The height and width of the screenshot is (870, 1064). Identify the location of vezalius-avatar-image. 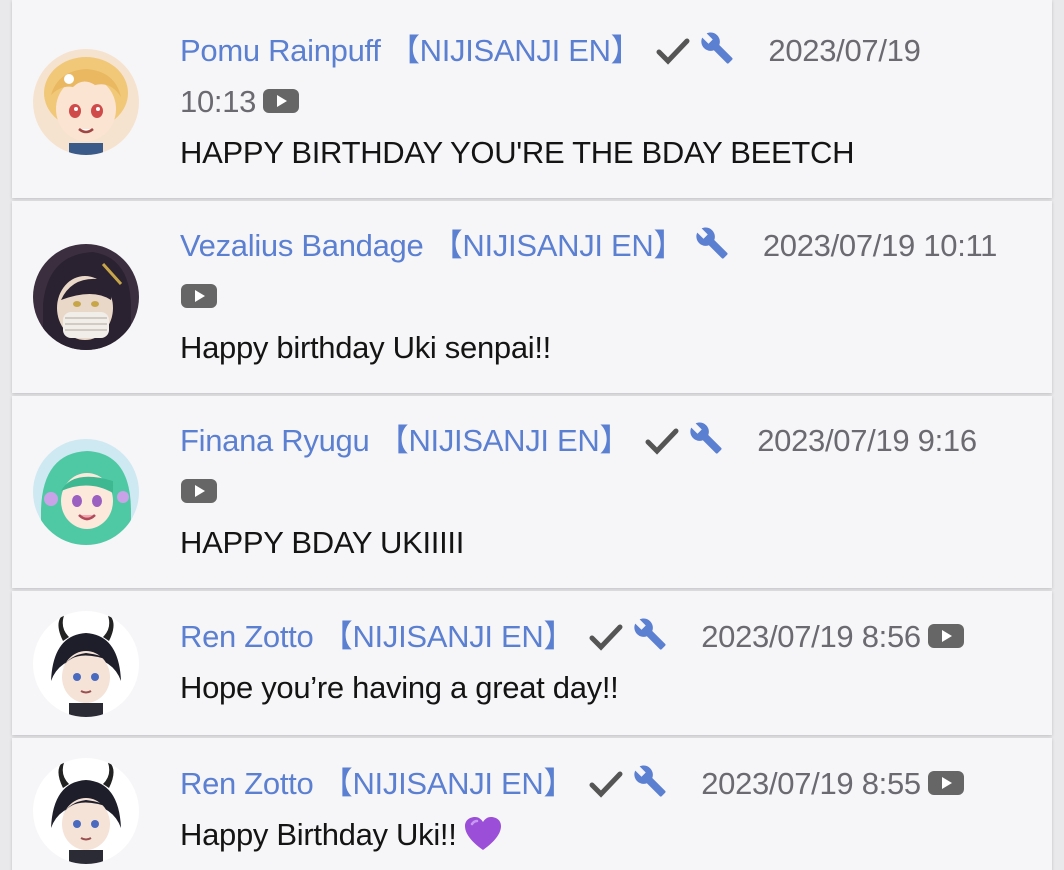
(86, 297).